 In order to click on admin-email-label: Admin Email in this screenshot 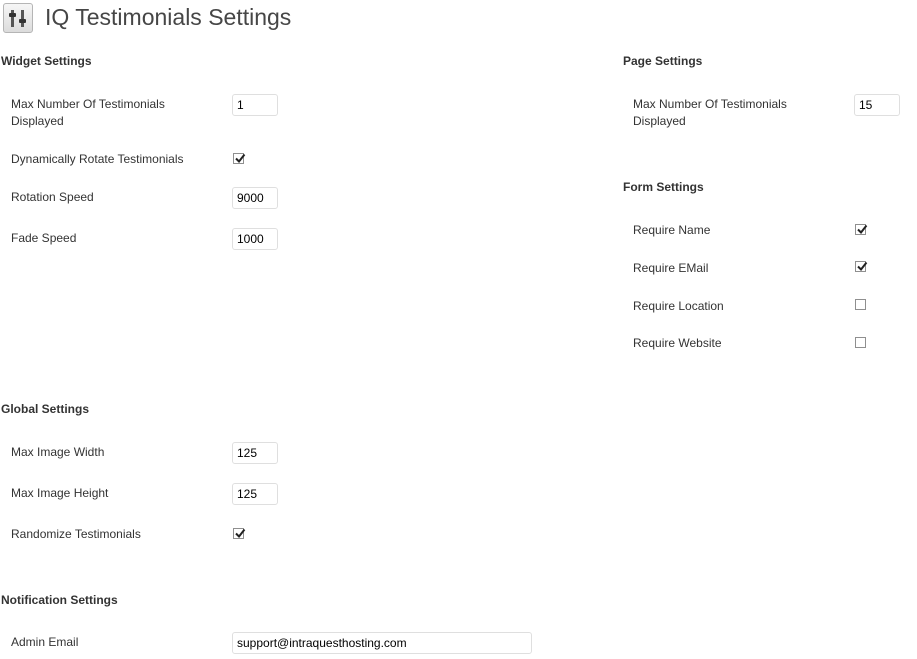, I will do `click(45, 642)`.